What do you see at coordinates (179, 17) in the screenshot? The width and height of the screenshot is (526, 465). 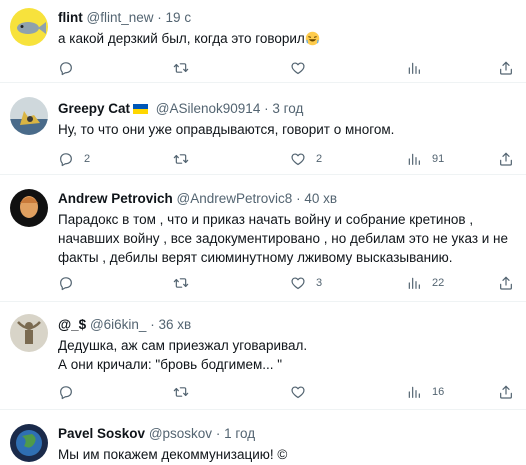 I see `timestamp: 19 с` at bounding box center [179, 17].